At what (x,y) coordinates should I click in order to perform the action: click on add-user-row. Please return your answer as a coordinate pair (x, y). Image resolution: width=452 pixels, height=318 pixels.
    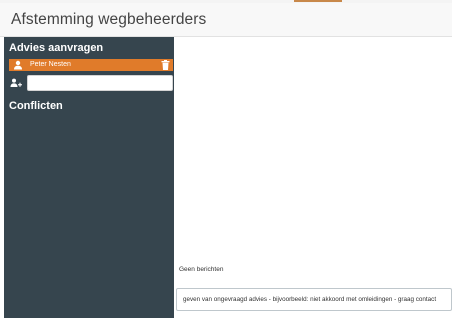
    Looking at the image, I should click on (91, 83).